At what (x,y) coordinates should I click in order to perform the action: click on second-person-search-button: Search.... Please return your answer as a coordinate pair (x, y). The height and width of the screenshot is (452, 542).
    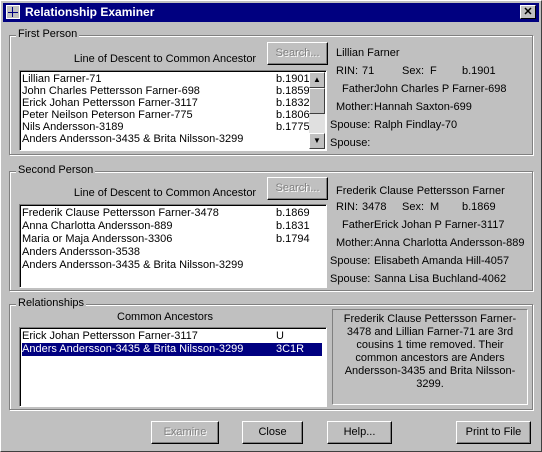
    Looking at the image, I should click on (297, 188).